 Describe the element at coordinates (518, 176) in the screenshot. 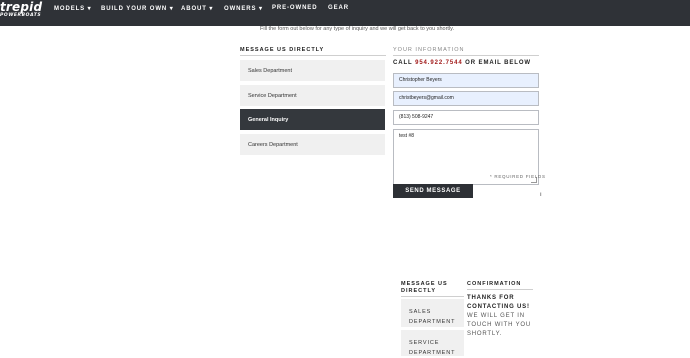

I see `required-fields-note: * REQUIRED FIELDS` at that location.